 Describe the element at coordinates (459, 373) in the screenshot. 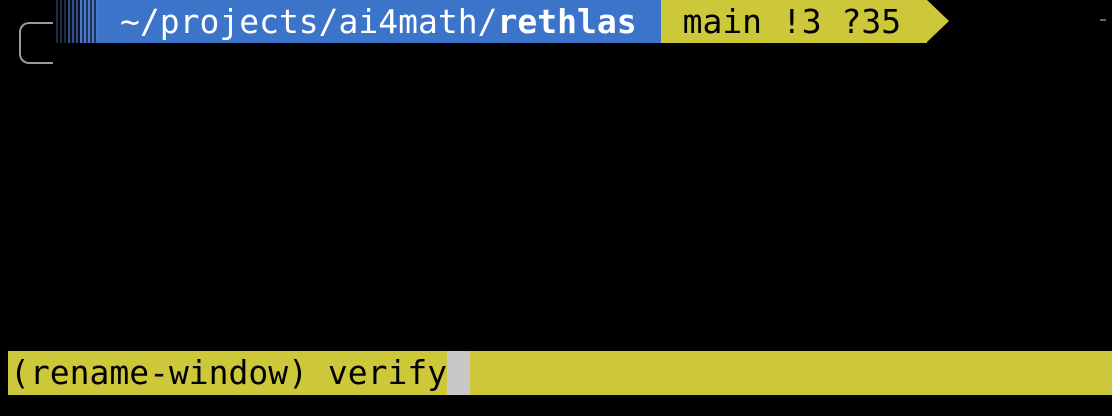

I see `text-cursor` at that location.